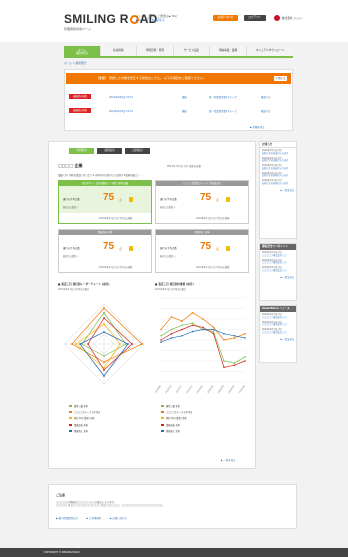  What do you see at coordinates (168, 256) in the screenshot?
I see `score-change: 前回との変化 ＋` at bounding box center [168, 256].